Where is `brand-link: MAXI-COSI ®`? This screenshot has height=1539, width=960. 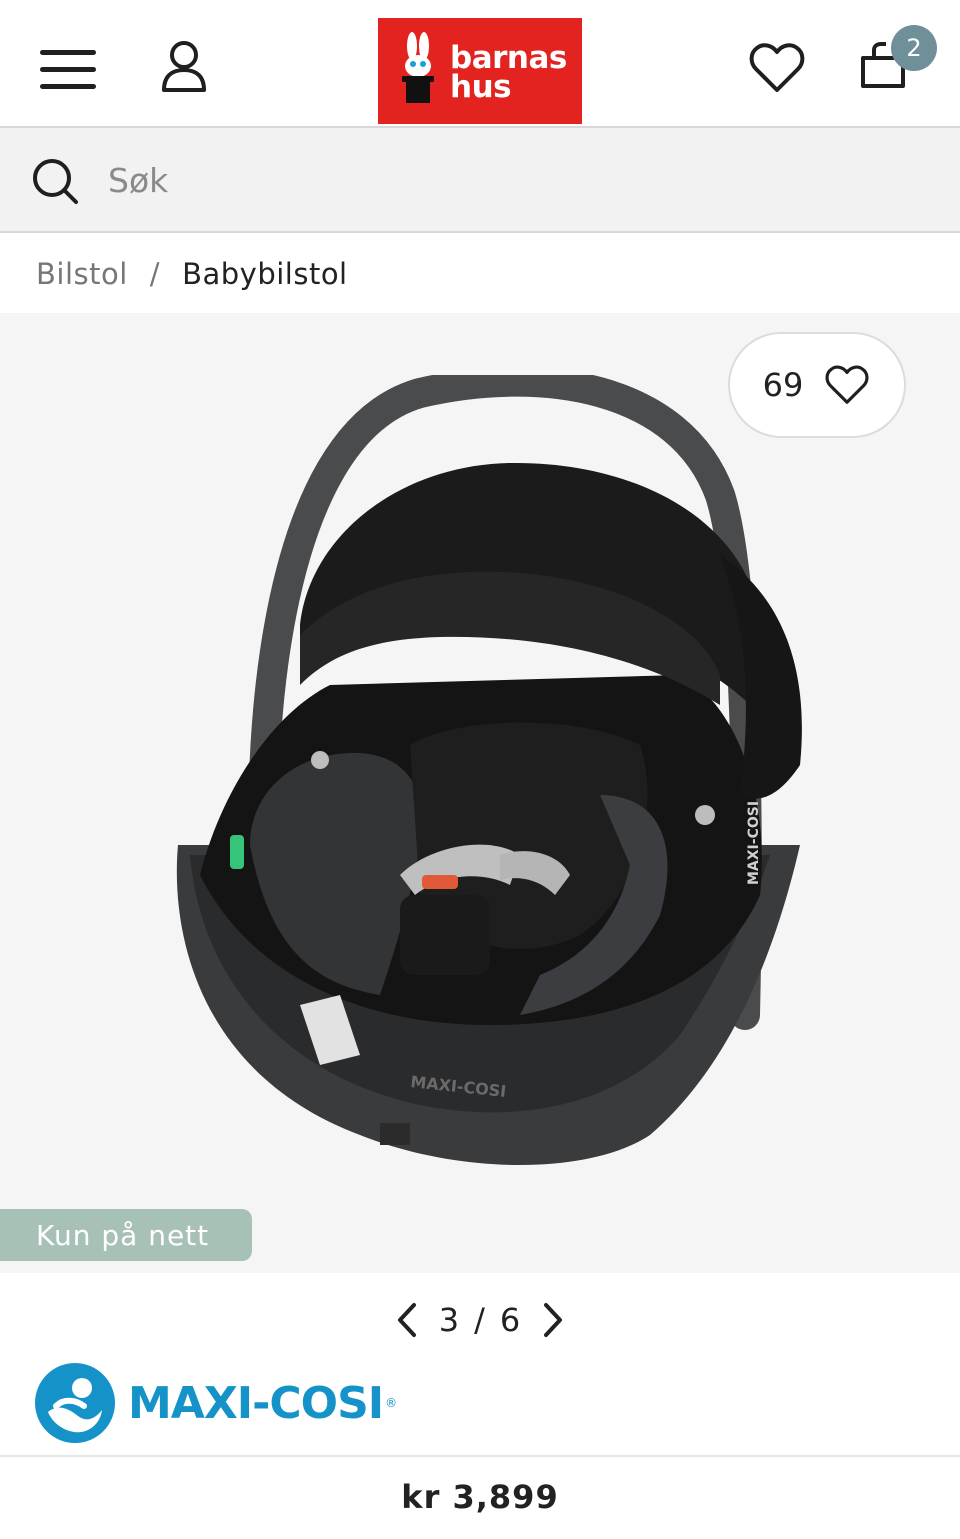 brand-link: MAXI-COSI ® is located at coordinates (234, 1403).